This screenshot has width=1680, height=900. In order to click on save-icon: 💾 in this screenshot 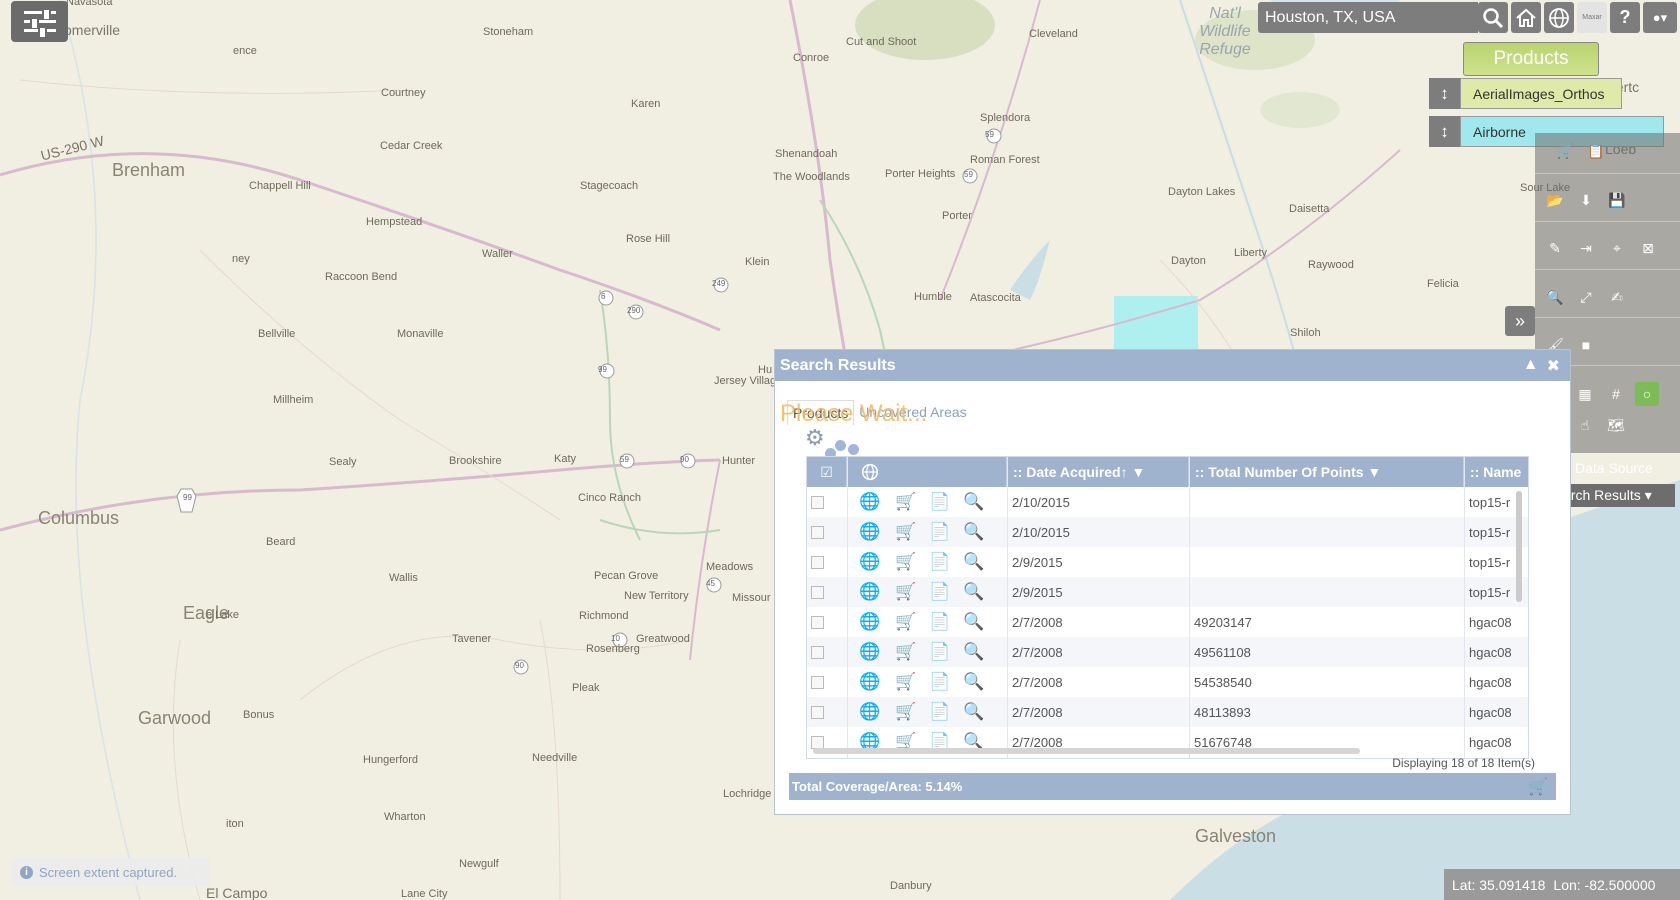, I will do `click(1617, 200)`.